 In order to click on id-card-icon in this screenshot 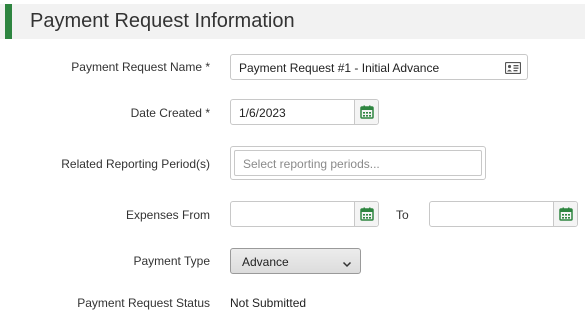, I will do `click(513, 70)`.